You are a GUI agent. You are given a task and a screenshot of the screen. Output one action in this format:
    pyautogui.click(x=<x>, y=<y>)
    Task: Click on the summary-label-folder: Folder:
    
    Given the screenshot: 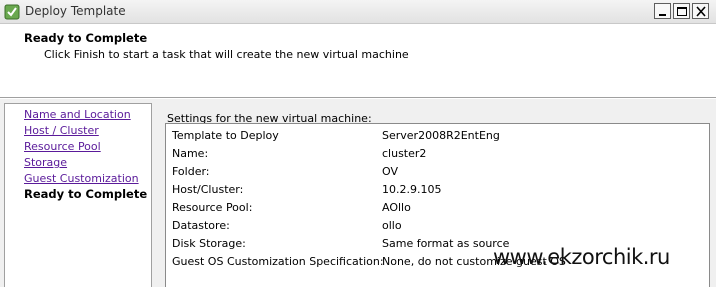 What is the action you would take?
    pyautogui.click(x=191, y=171)
    